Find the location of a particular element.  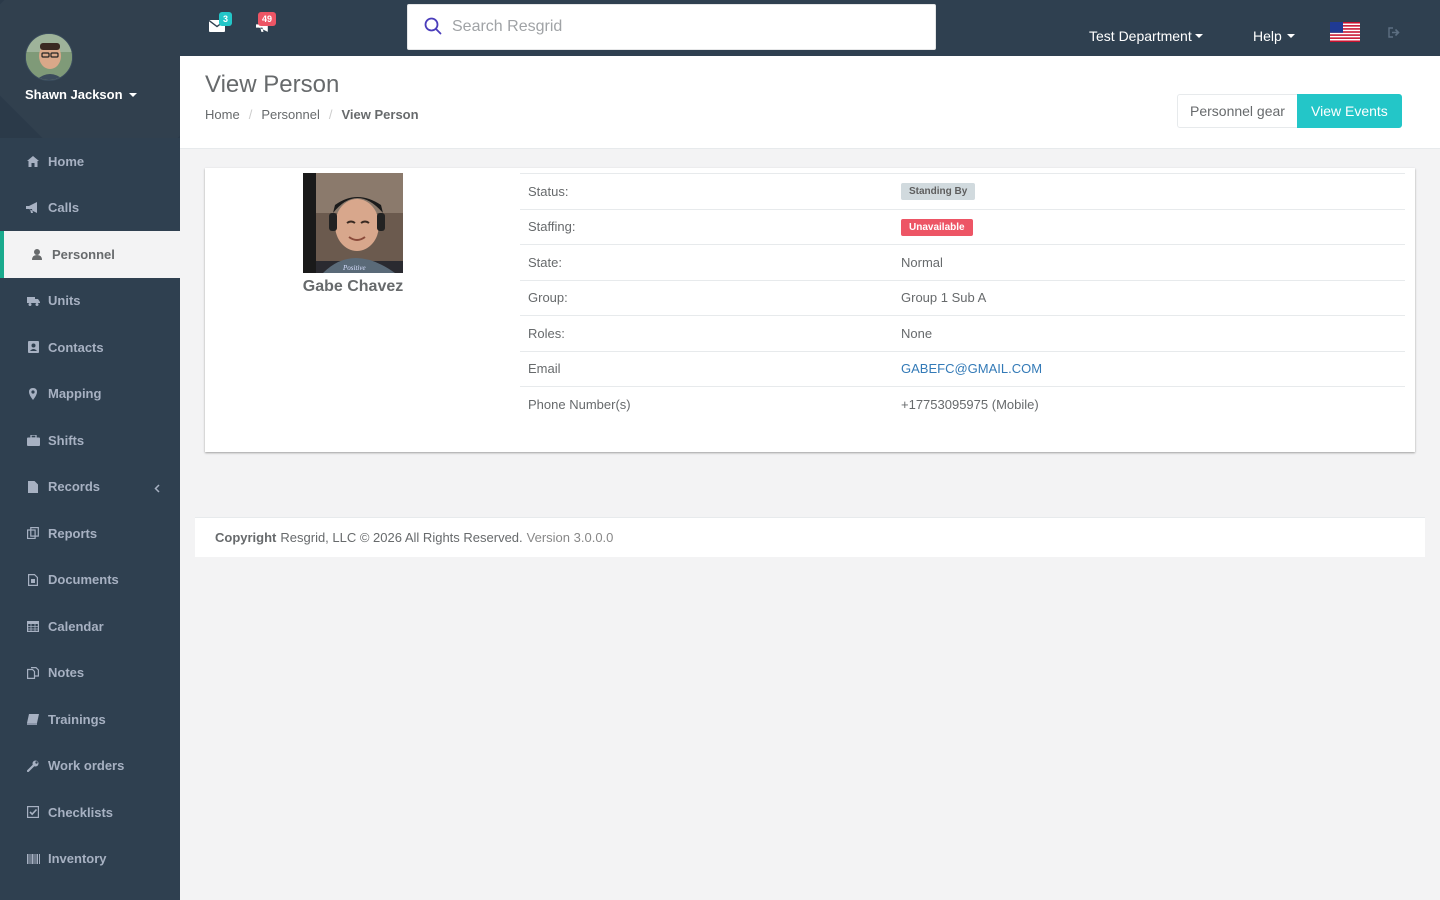

table-row: Status: Standing By is located at coordinates (962, 191).